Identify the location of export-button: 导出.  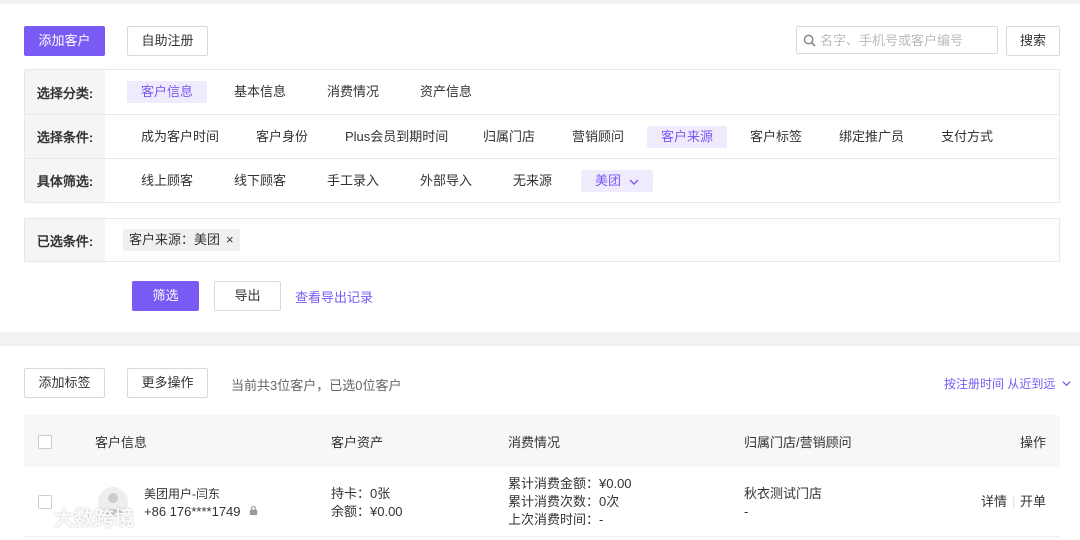
(247, 296).